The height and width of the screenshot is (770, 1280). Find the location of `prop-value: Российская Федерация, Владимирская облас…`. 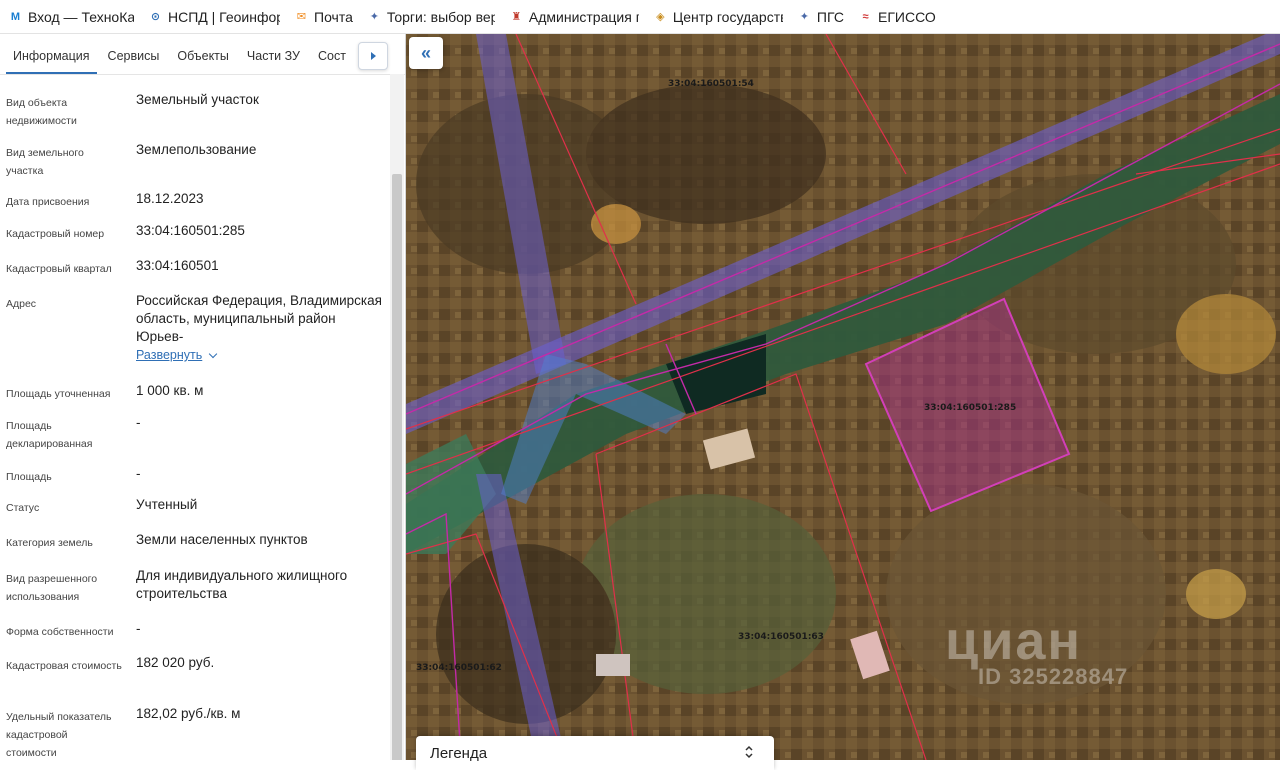

prop-value: Российская Федерация, Владимирская облас… is located at coordinates (259, 328).